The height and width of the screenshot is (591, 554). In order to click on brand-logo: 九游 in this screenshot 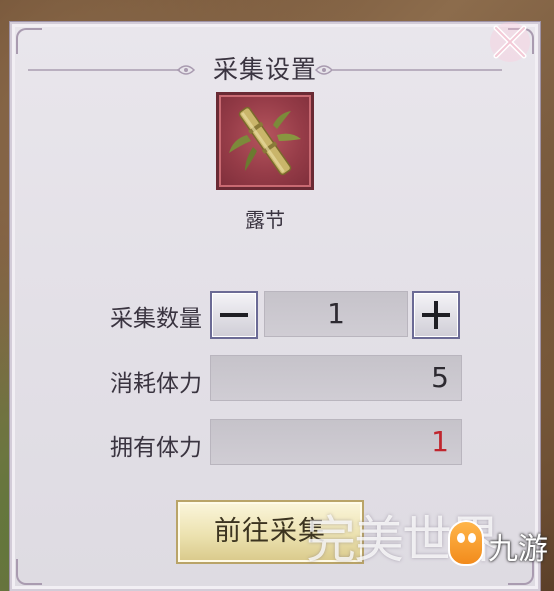, I will do `click(500, 544)`.